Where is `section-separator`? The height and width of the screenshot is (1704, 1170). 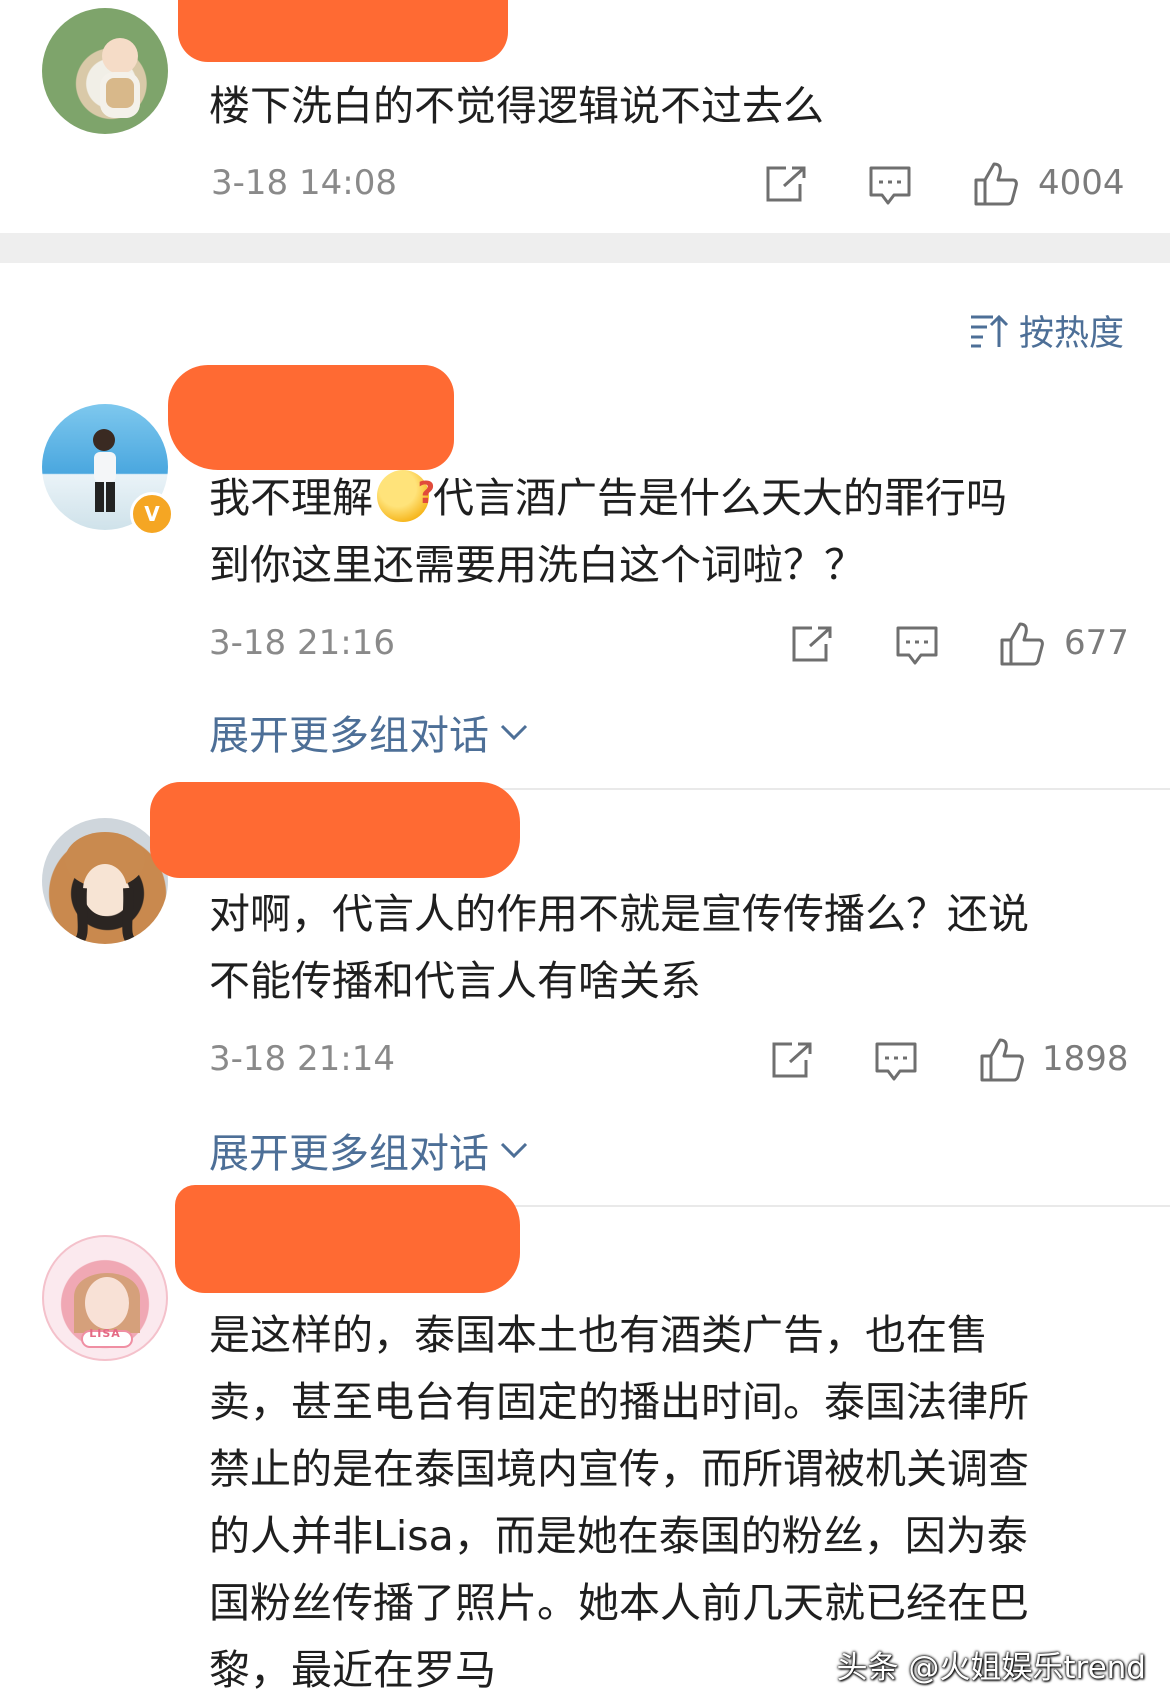 section-separator is located at coordinates (585, 248).